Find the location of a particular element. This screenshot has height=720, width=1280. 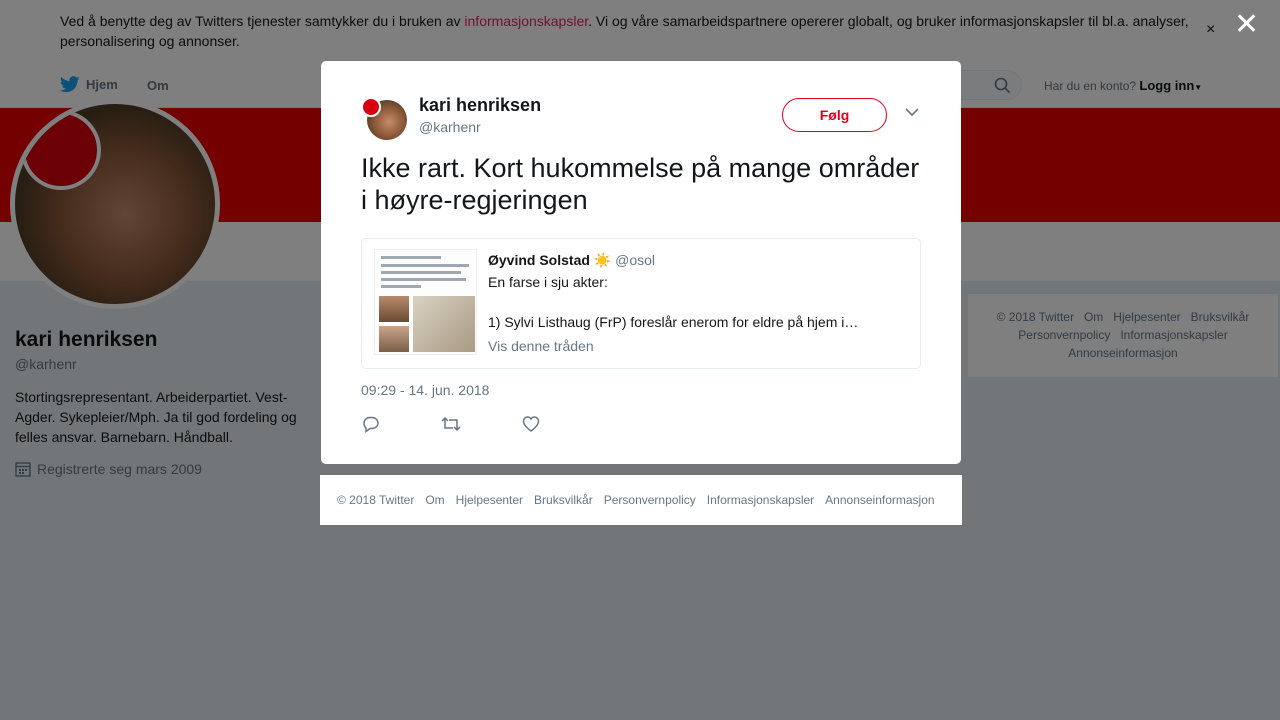

retweet-button is located at coordinates (481, 425).